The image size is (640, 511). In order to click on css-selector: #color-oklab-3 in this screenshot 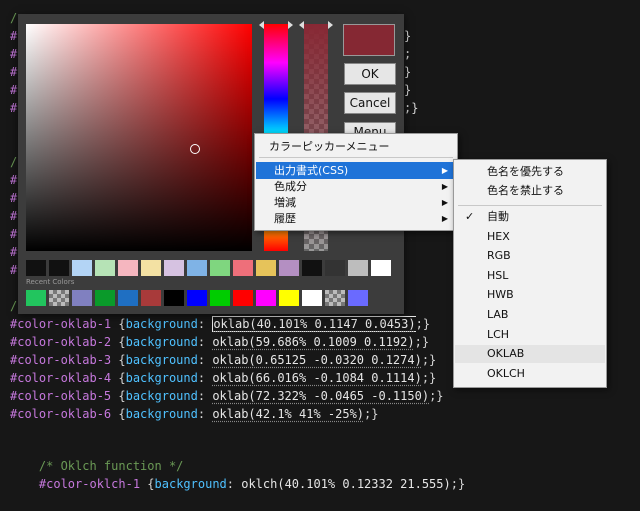, I will do `click(61, 360)`.